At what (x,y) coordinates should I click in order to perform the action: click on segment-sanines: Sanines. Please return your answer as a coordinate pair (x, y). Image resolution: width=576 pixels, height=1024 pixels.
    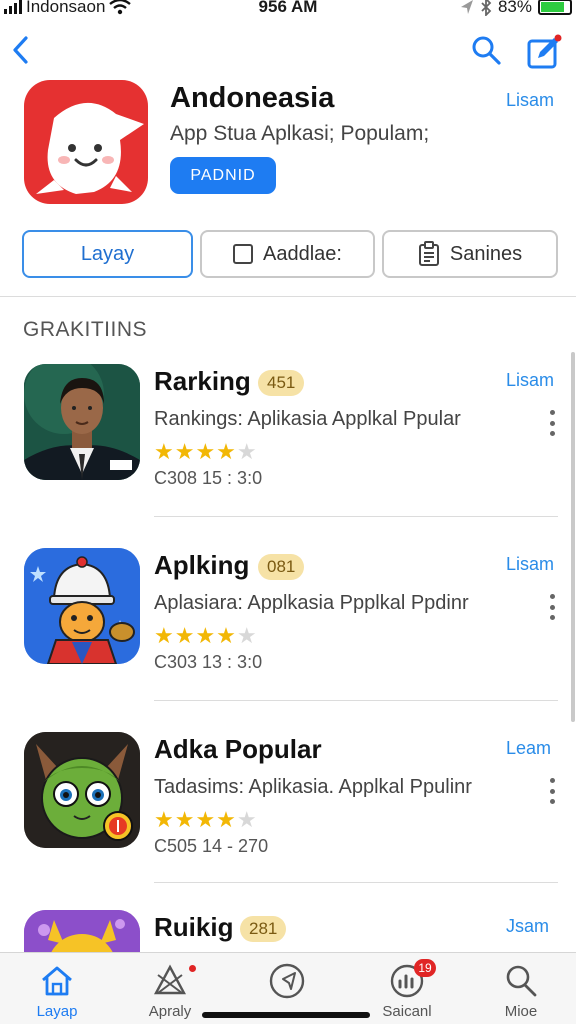
    Looking at the image, I should click on (470, 254).